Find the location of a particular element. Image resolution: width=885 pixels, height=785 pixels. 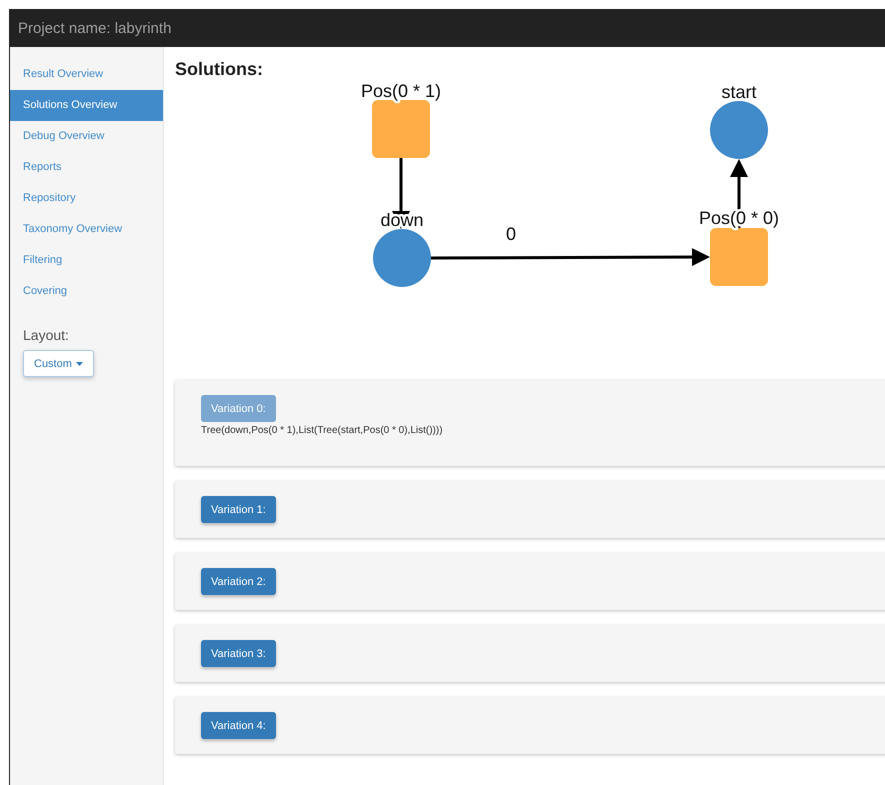

layout-label: Layout: is located at coordinates (46, 335).